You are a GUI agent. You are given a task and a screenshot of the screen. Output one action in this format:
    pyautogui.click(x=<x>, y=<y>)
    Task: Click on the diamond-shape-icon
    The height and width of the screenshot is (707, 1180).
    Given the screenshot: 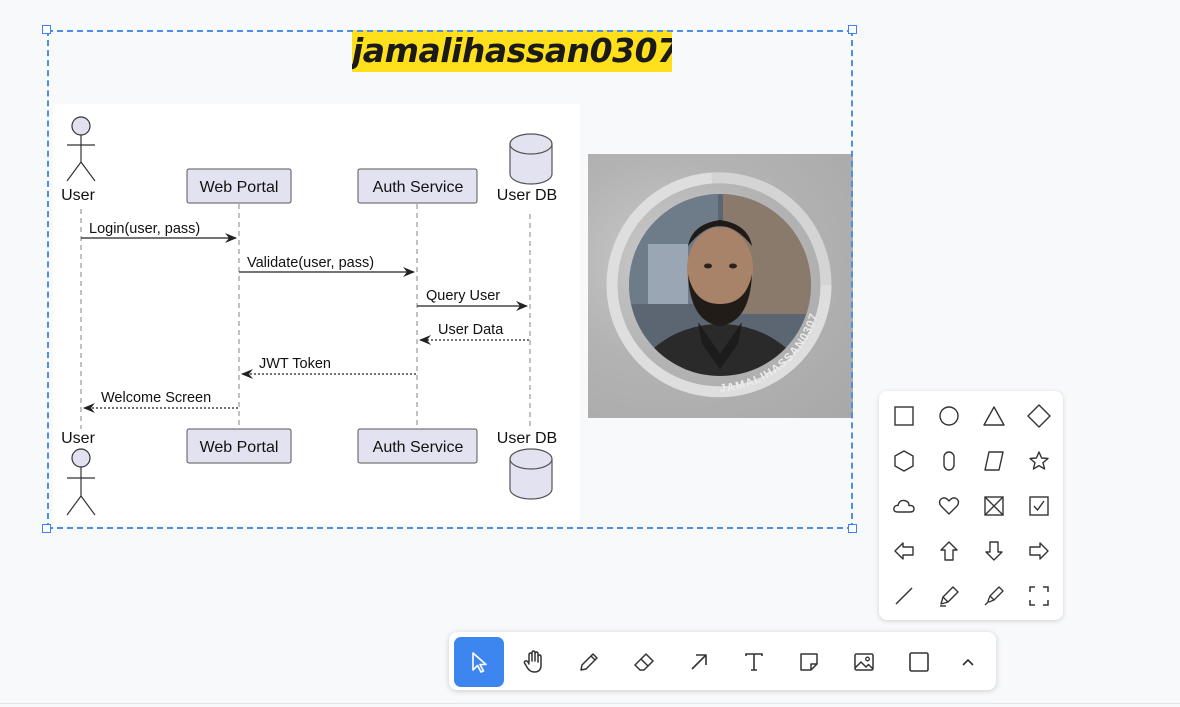 What is the action you would take?
    pyautogui.click(x=1039, y=416)
    